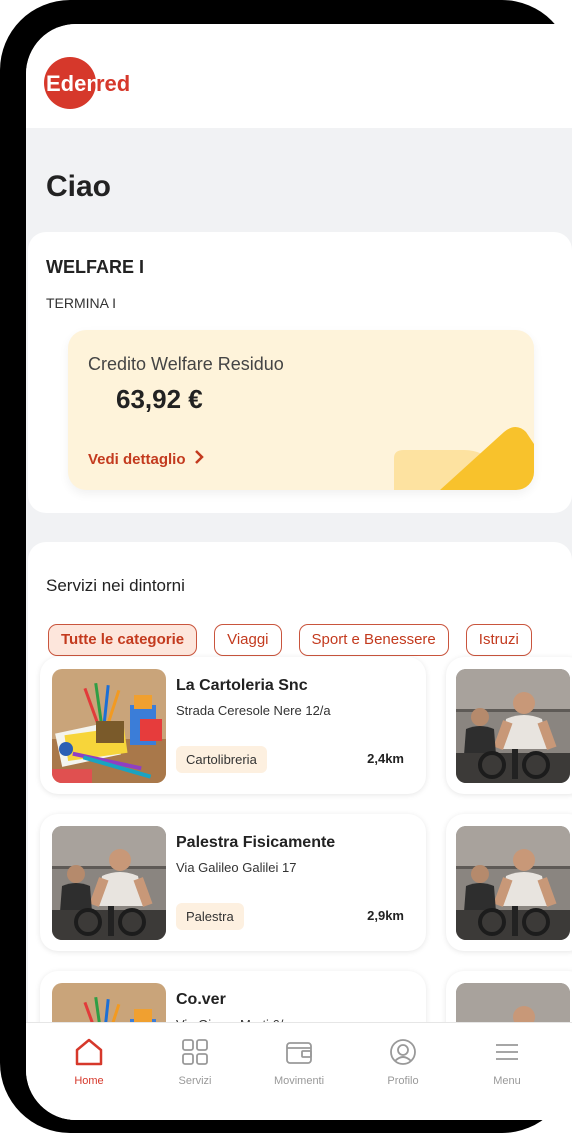 Image resolution: width=572 pixels, height=1133 pixels. Describe the element at coordinates (236, 867) in the screenshot. I see `place-address: Via Galileo Galilei 17` at that location.